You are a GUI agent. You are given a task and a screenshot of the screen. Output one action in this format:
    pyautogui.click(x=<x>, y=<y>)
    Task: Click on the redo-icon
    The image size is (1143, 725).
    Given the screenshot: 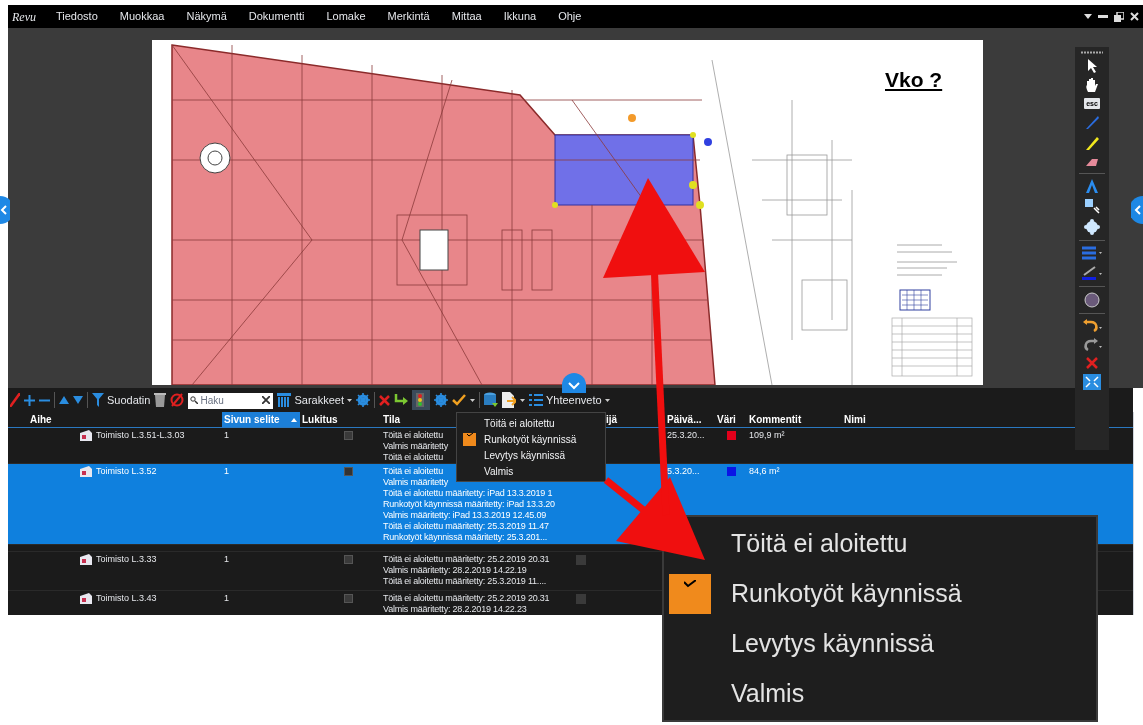 What is the action you would take?
    pyautogui.click(x=1092, y=345)
    